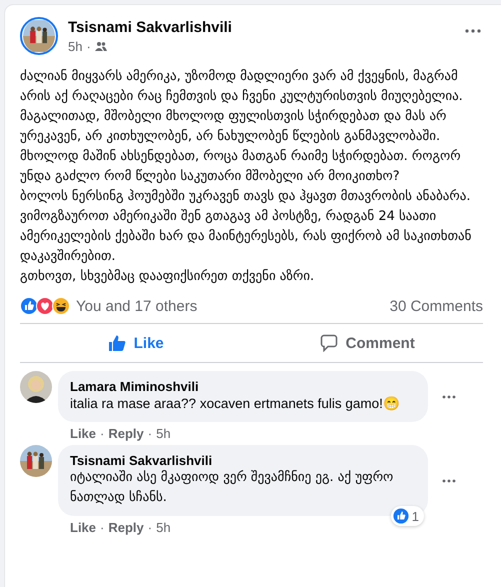  Describe the element at coordinates (243, 386) in the screenshot. I see `commenter-name: Lamara Miminoshvili` at that location.